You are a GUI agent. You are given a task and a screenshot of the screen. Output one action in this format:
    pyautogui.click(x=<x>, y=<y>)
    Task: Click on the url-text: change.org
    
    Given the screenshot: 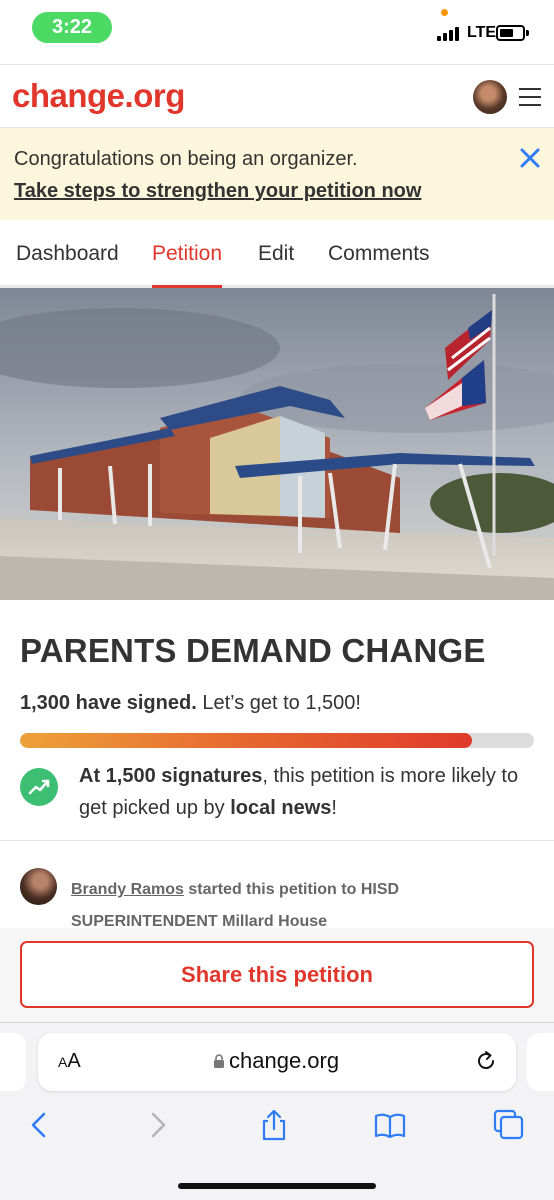 What is the action you would take?
    pyautogui.click(x=284, y=1061)
    